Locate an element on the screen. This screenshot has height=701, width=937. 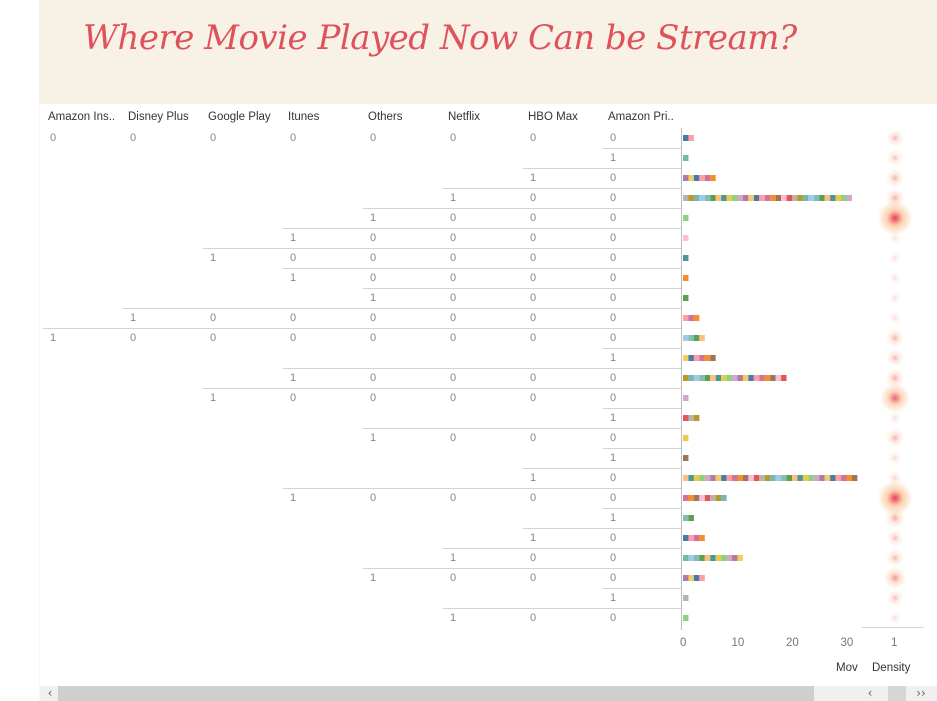
scroll-next-icon: ›› is located at coordinates (921, 693).